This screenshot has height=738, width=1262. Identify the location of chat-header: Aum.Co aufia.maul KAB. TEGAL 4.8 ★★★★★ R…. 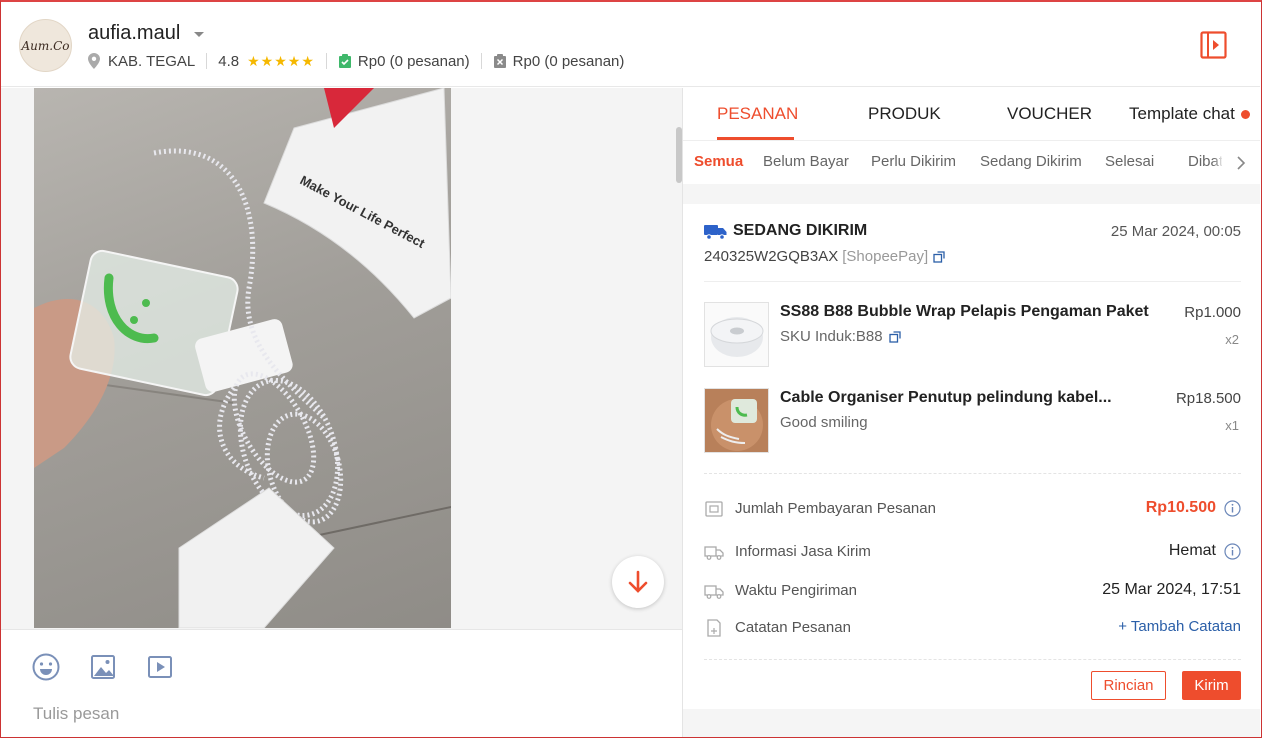
(630, 46).